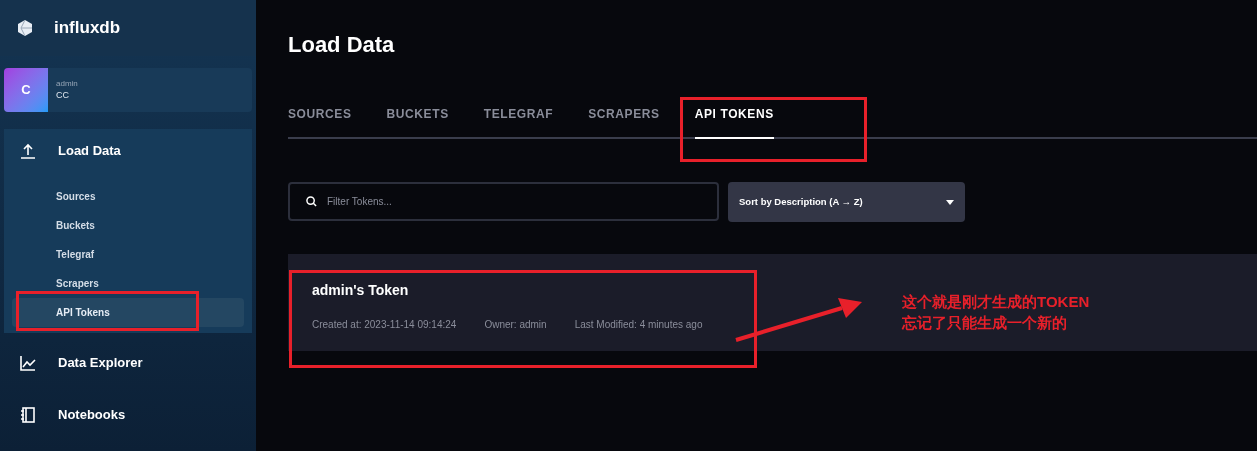 This screenshot has height=451, width=1257. I want to click on logo-text: influxdb, so click(87, 28).